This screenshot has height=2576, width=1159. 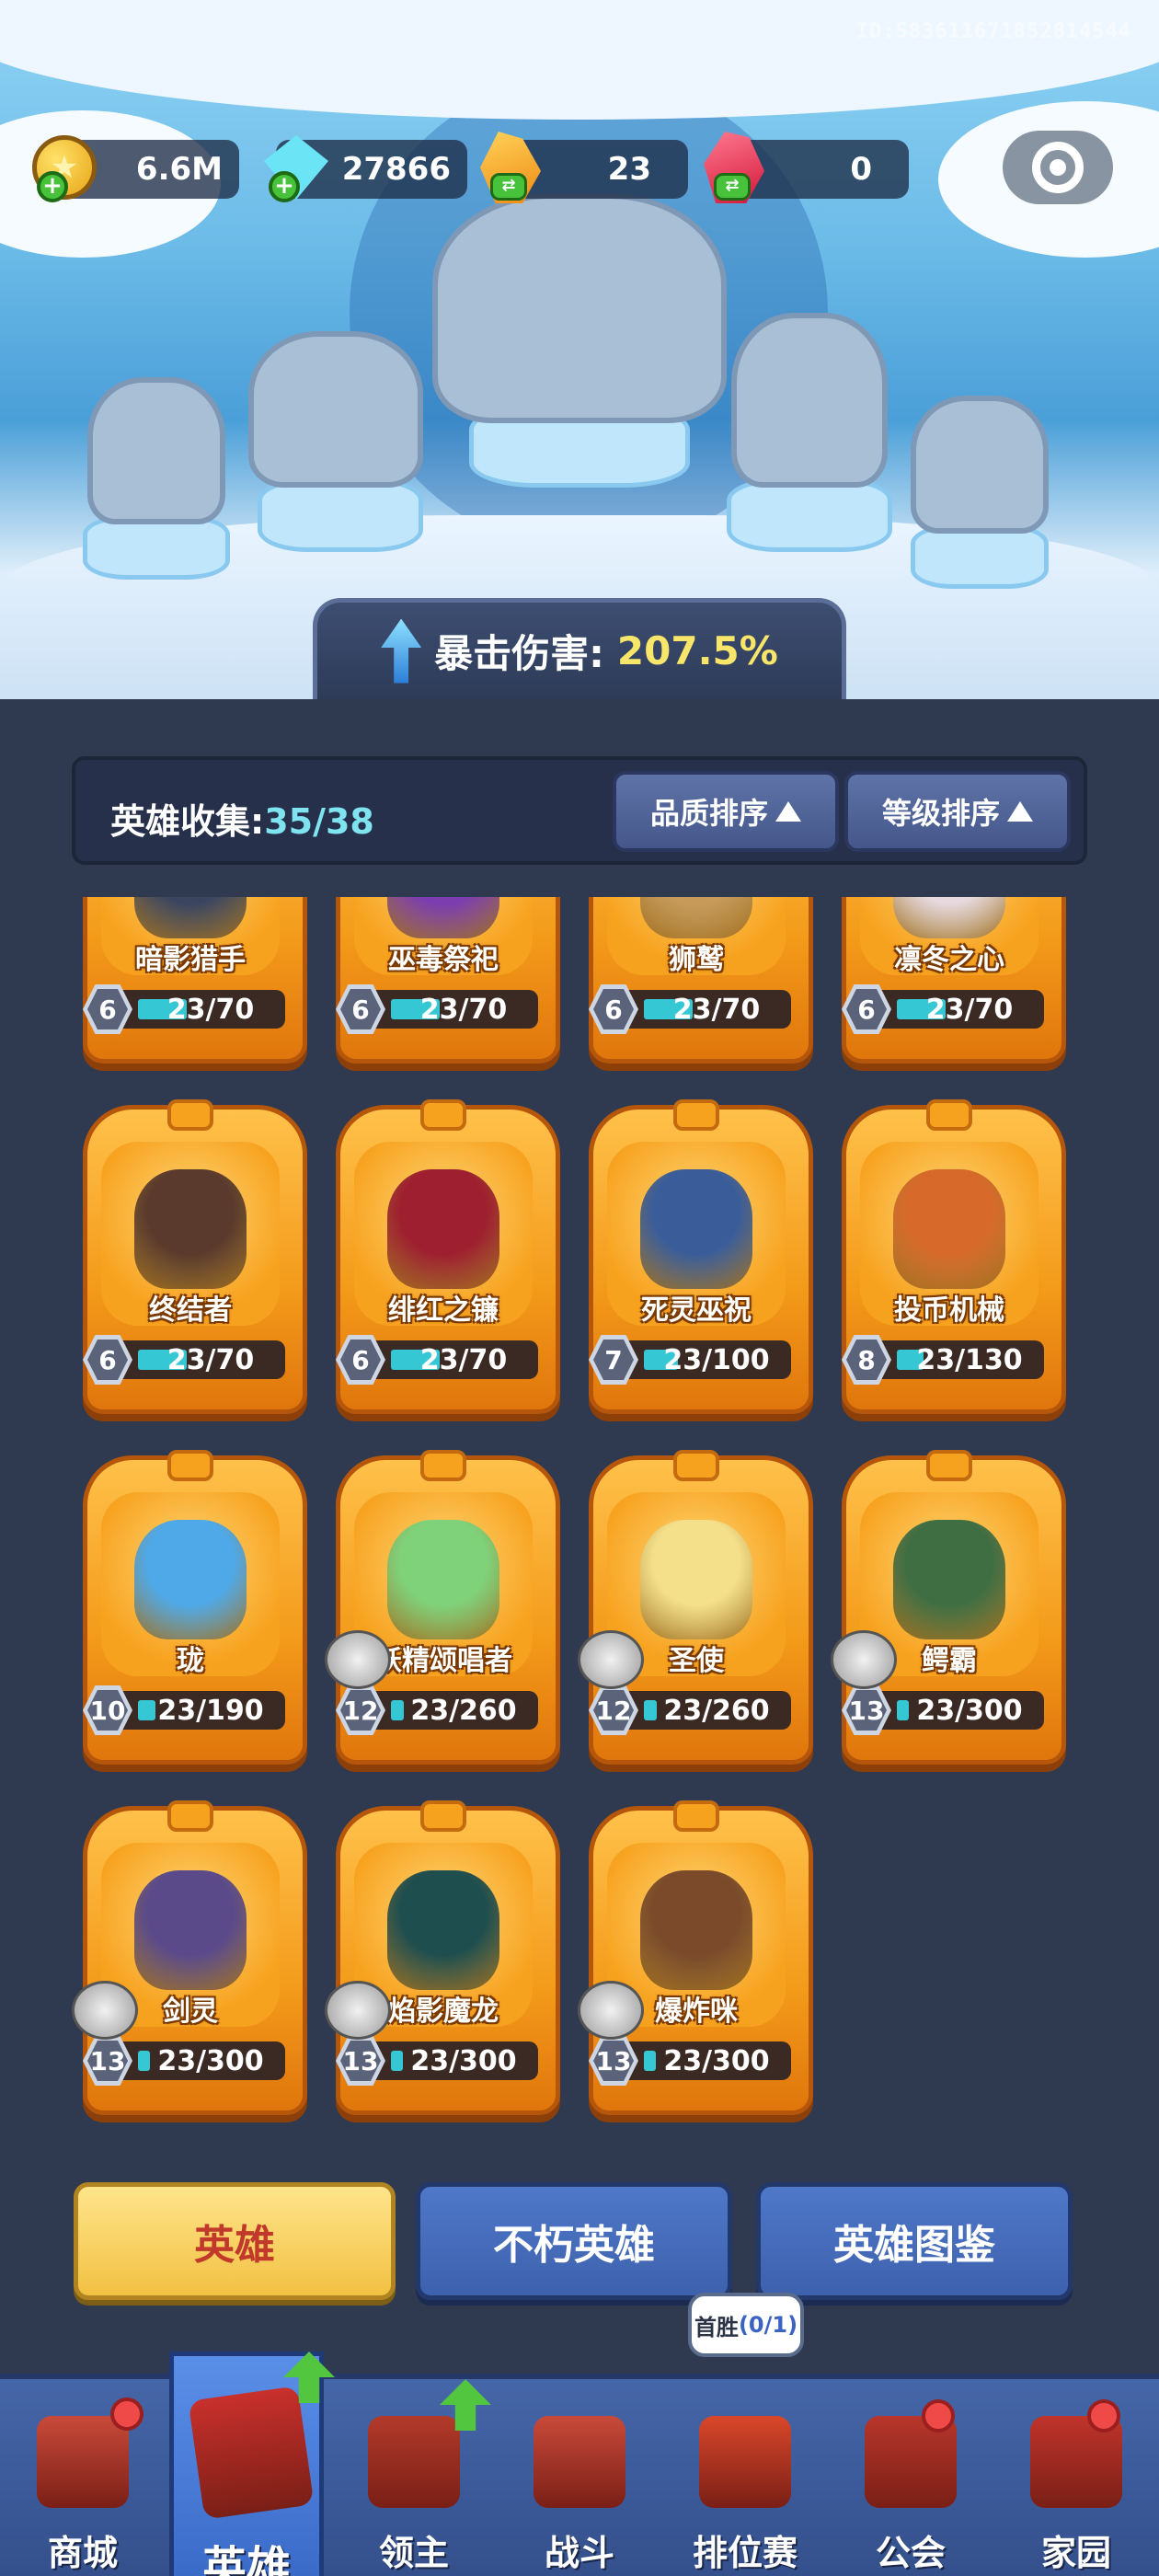 What do you see at coordinates (401, 651) in the screenshot?
I see `arrow-up-icon` at bounding box center [401, 651].